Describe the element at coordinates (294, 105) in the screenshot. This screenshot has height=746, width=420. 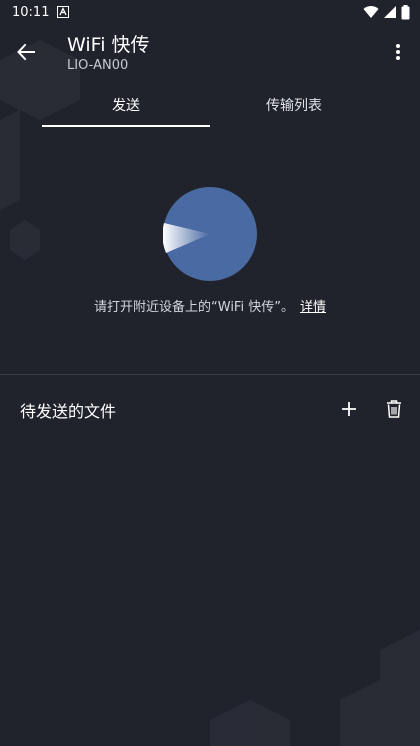
I see `tab-transfer-list: 传输列表` at that location.